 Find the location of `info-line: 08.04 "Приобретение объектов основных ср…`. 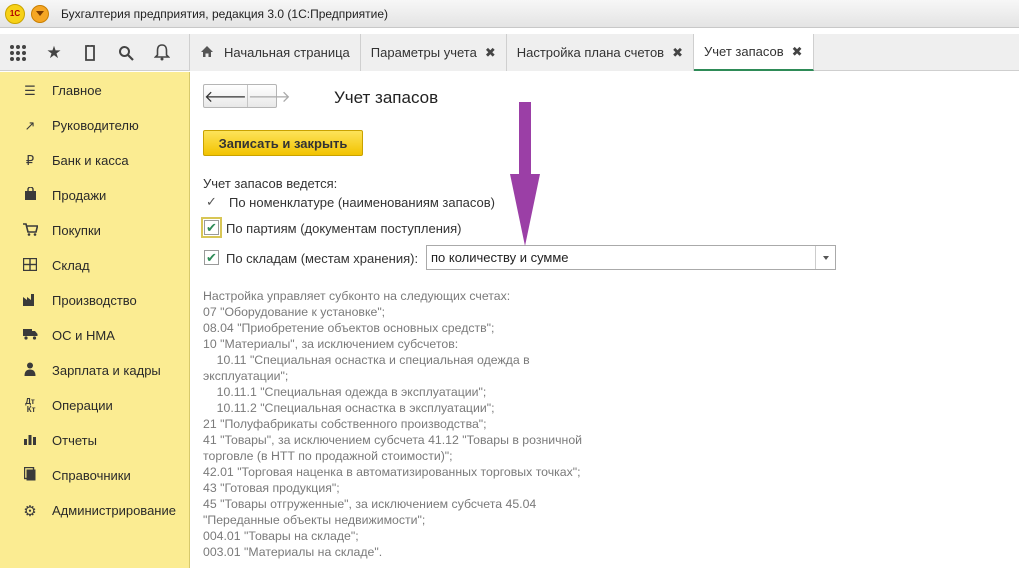

info-line: 08.04 "Приобретение объектов основных ср… is located at coordinates (349, 328).